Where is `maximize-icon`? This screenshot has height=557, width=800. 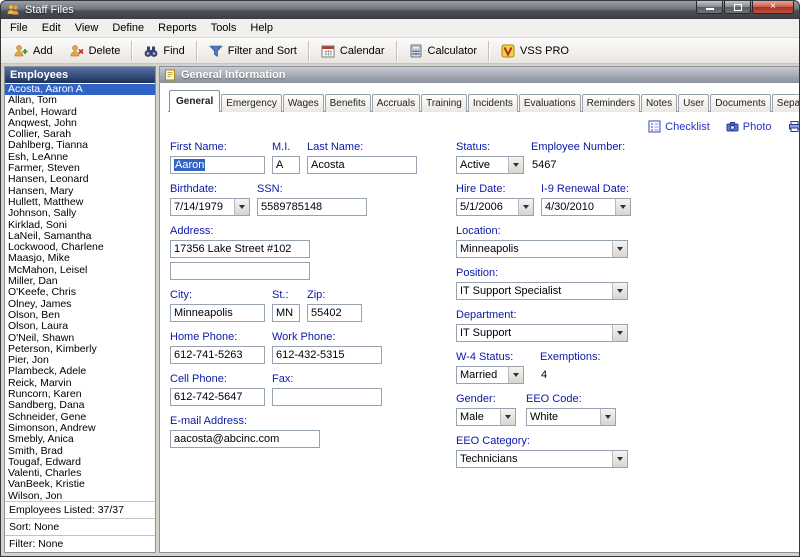 maximize-icon is located at coordinates (737, 7).